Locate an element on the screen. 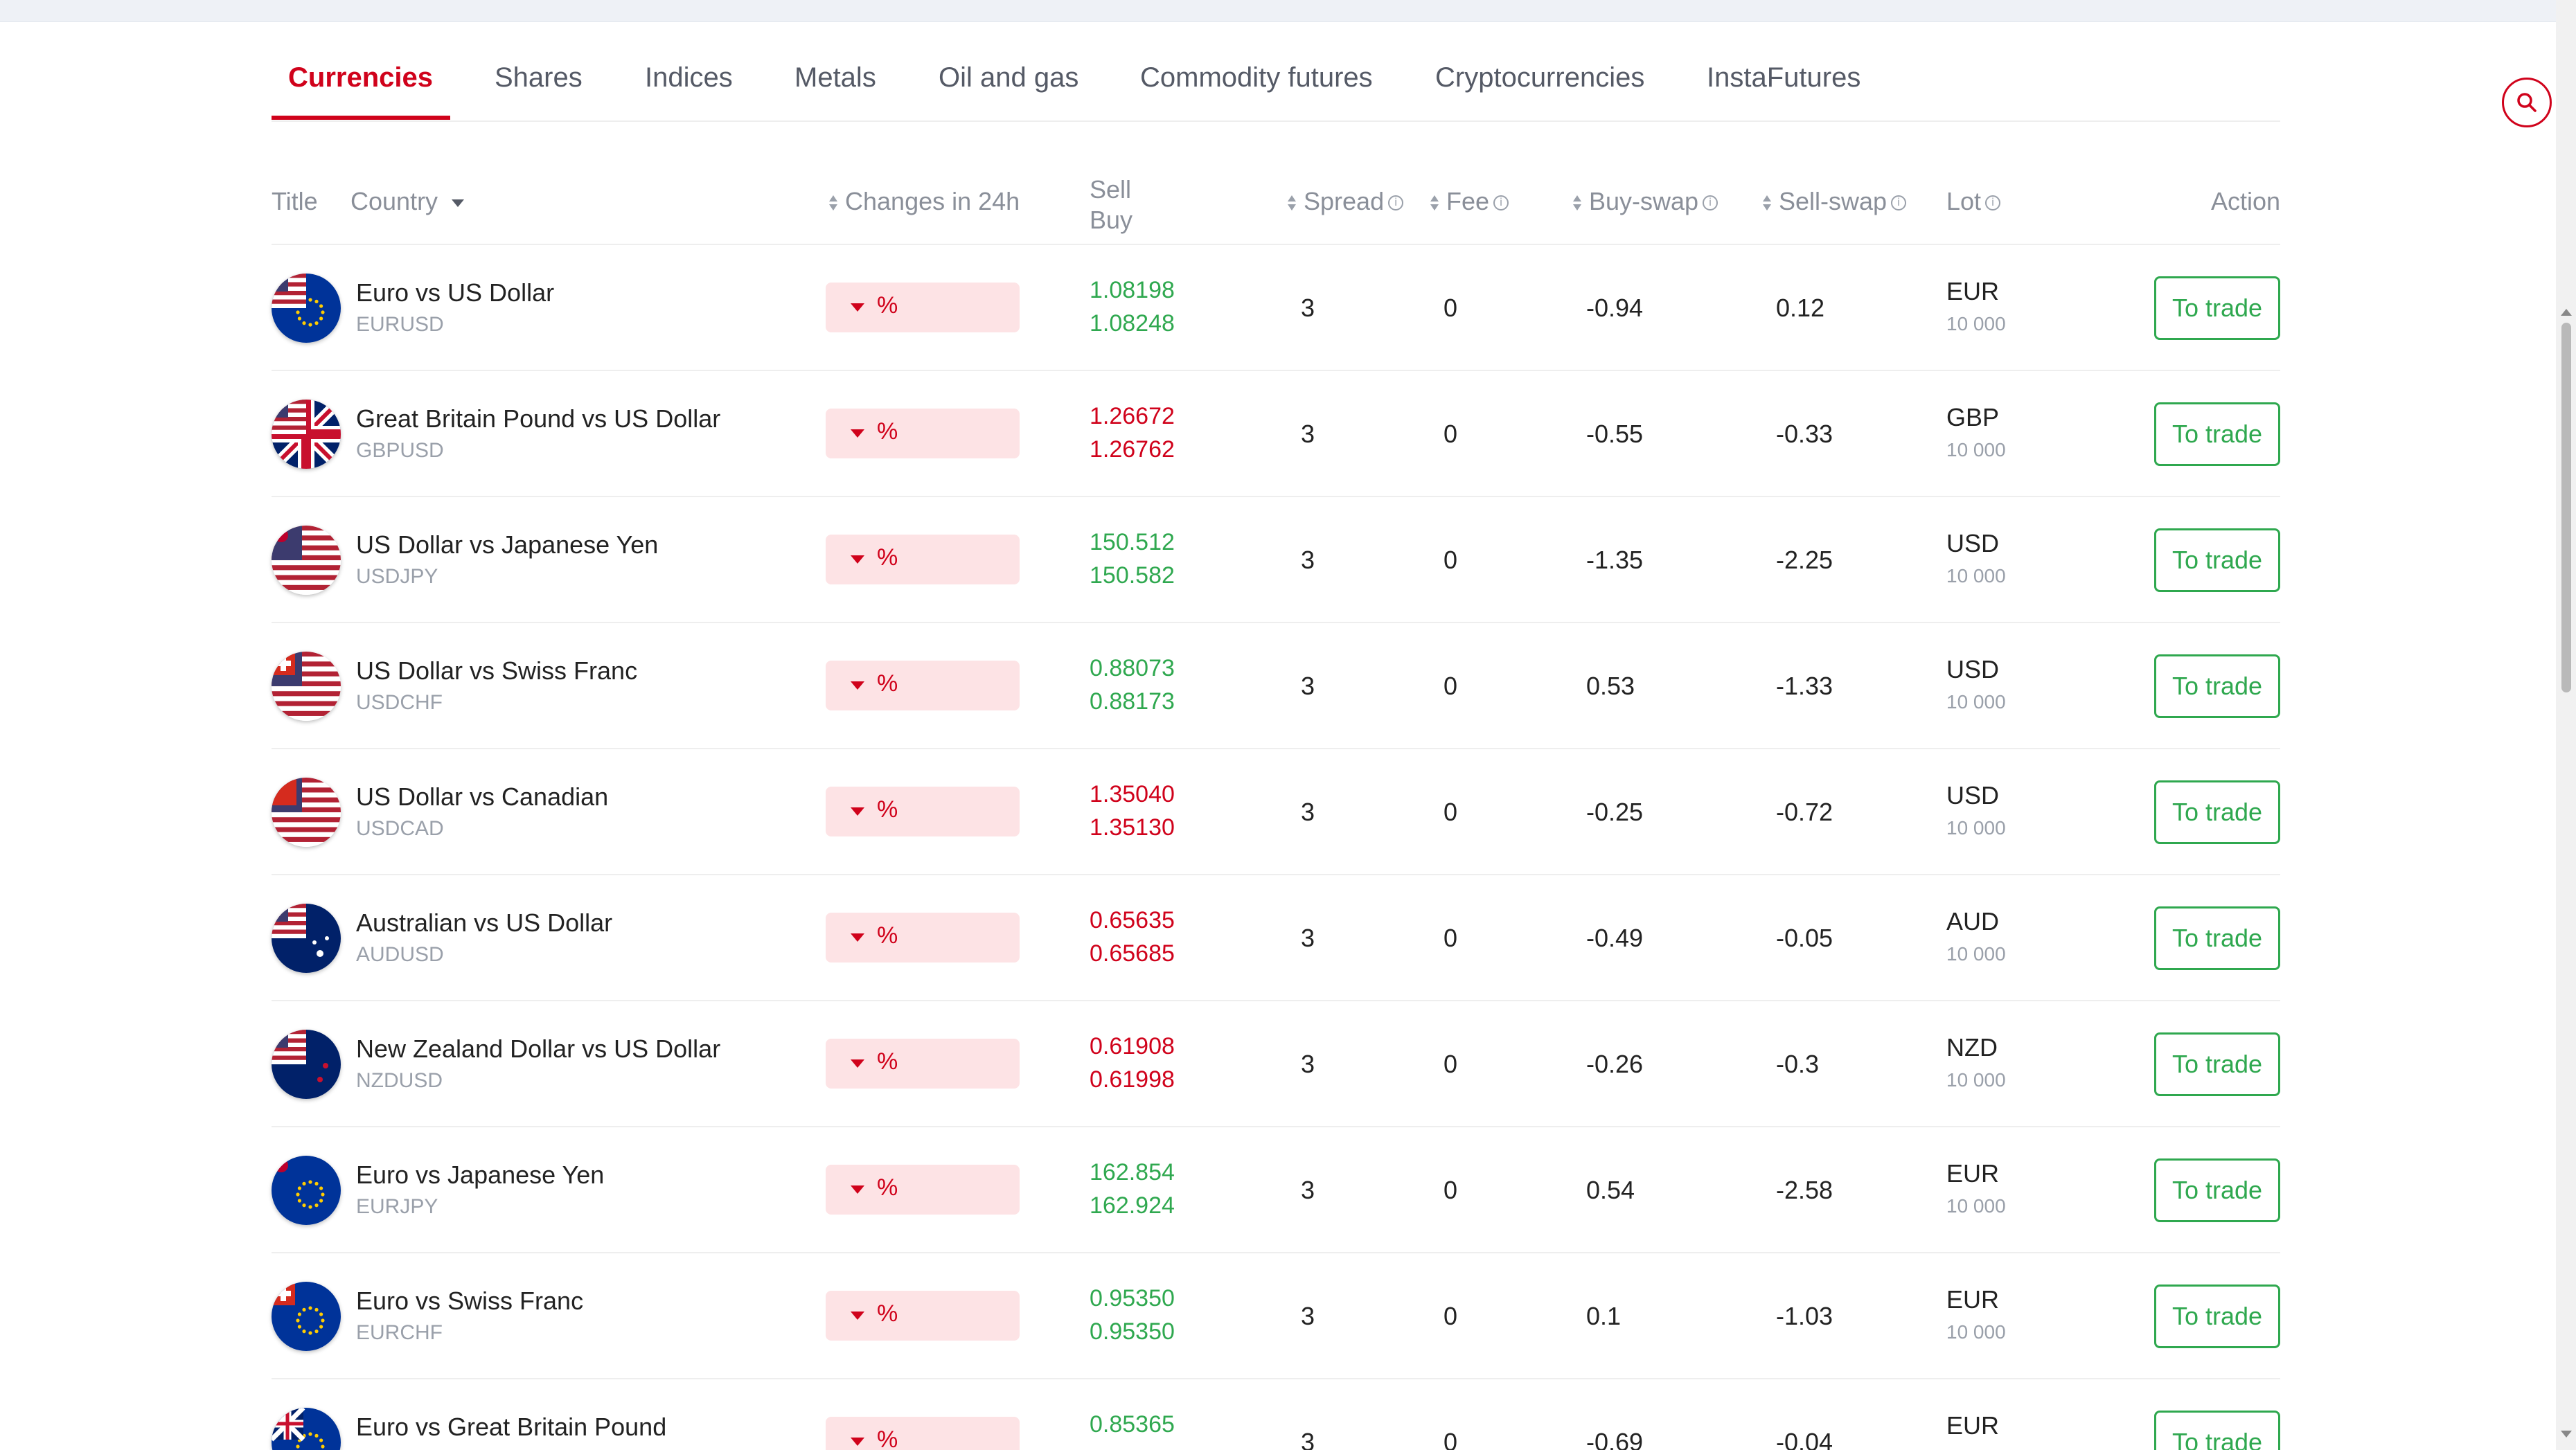 This screenshot has width=2576, height=1450. instrument-code: USDJPY is located at coordinates (397, 576).